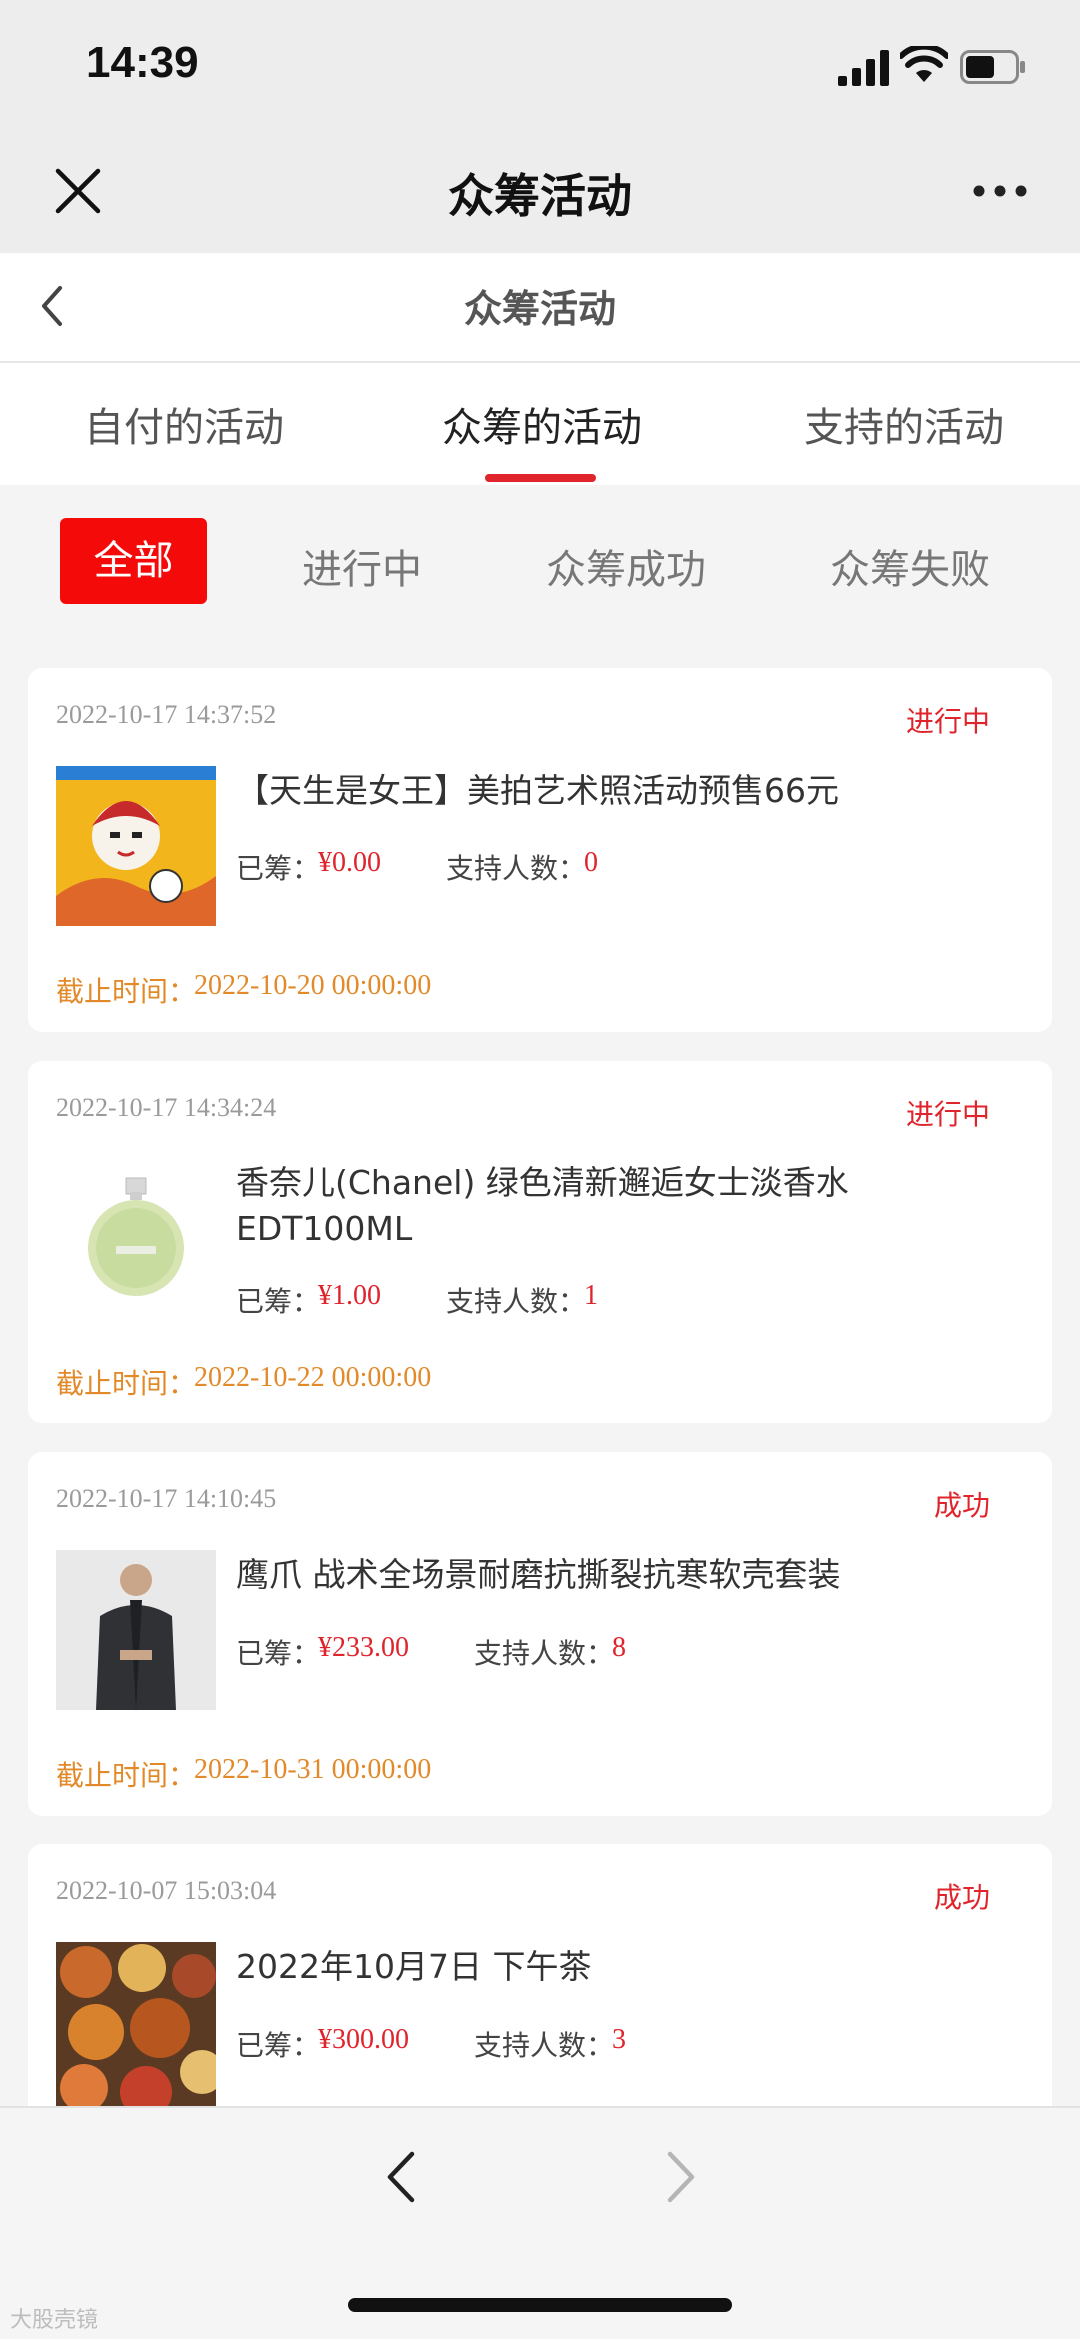 Image resolution: width=1080 pixels, height=2339 pixels. What do you see at coordinates (591, 862) in the screenshot?
I see `supporters-value: 0` at bounding box center [591, 862].